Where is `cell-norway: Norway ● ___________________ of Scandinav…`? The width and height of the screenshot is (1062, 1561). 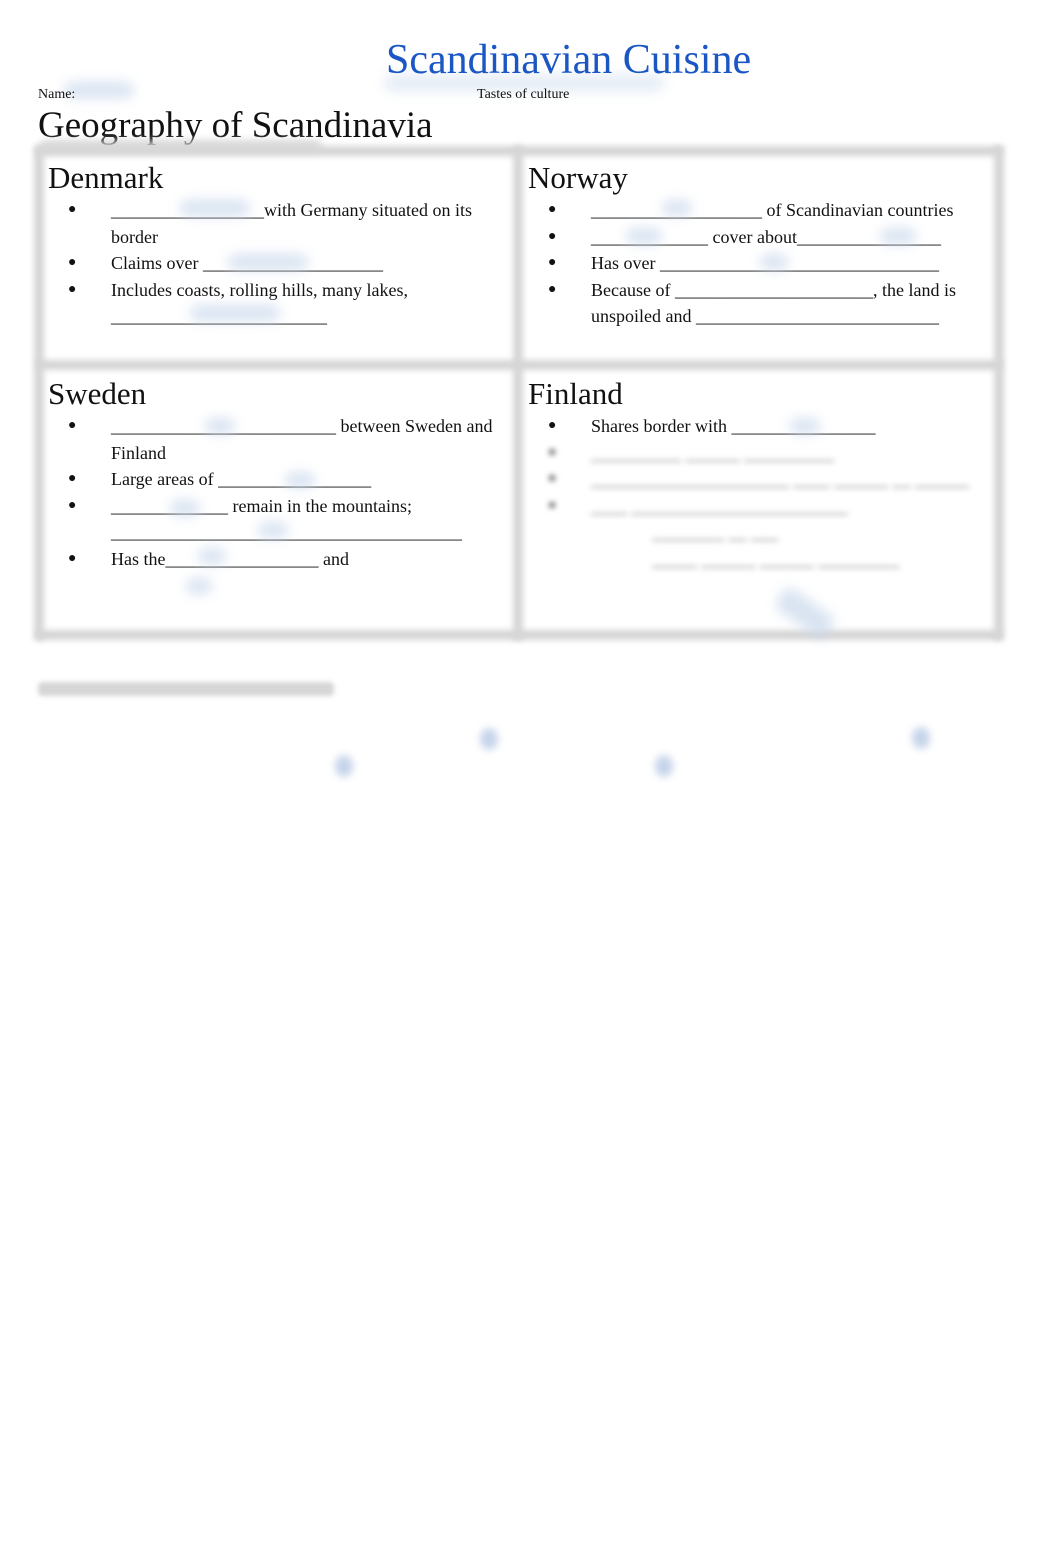 cell-norway: Norway ● ___________________ of Scandinav… is located at coordinates (760, 245).